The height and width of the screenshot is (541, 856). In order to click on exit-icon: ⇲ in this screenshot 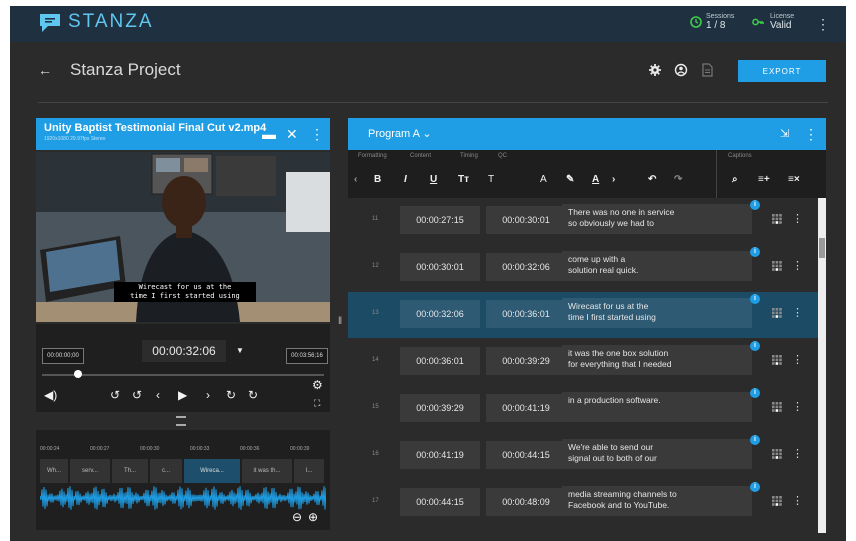, I will do `click(784, 133)`.